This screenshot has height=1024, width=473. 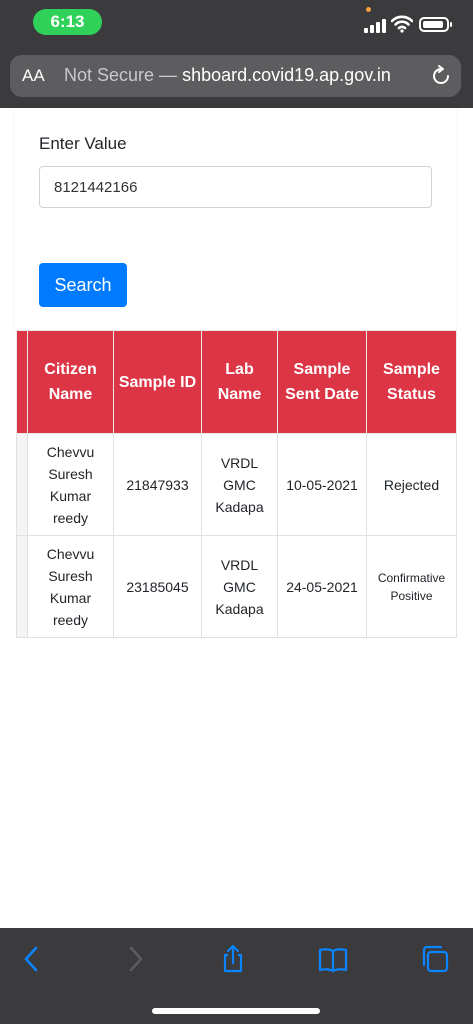 I want to click on security-label: Not Secure, so click(x=109, y=75).